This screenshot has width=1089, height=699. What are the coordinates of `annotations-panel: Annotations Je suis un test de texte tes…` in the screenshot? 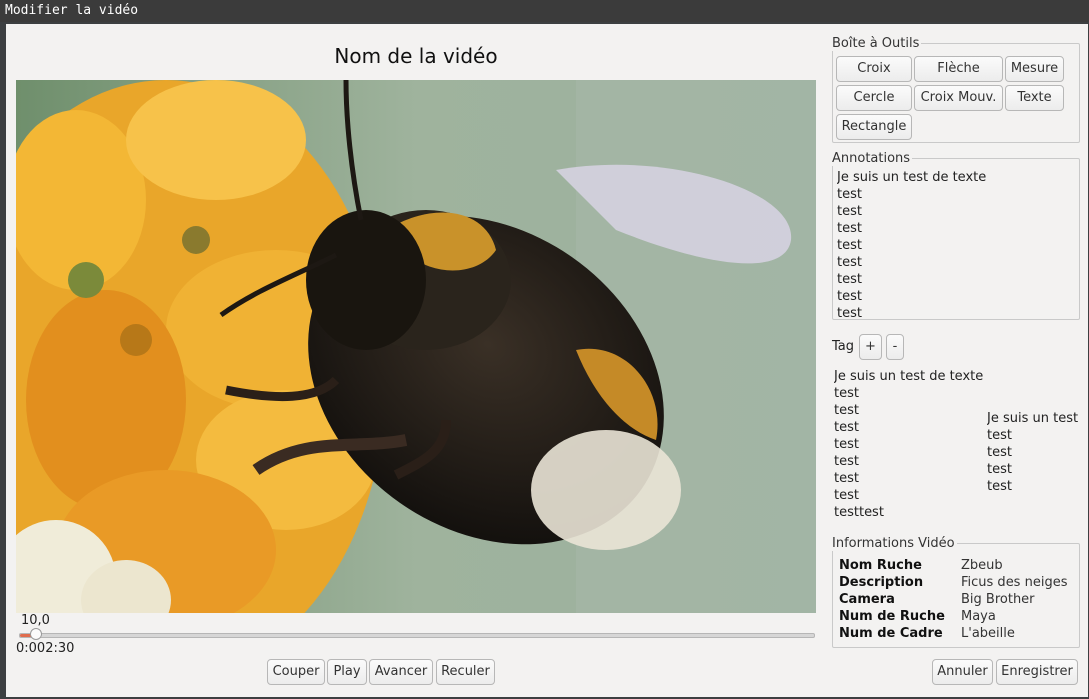 It's located at (956, 235).